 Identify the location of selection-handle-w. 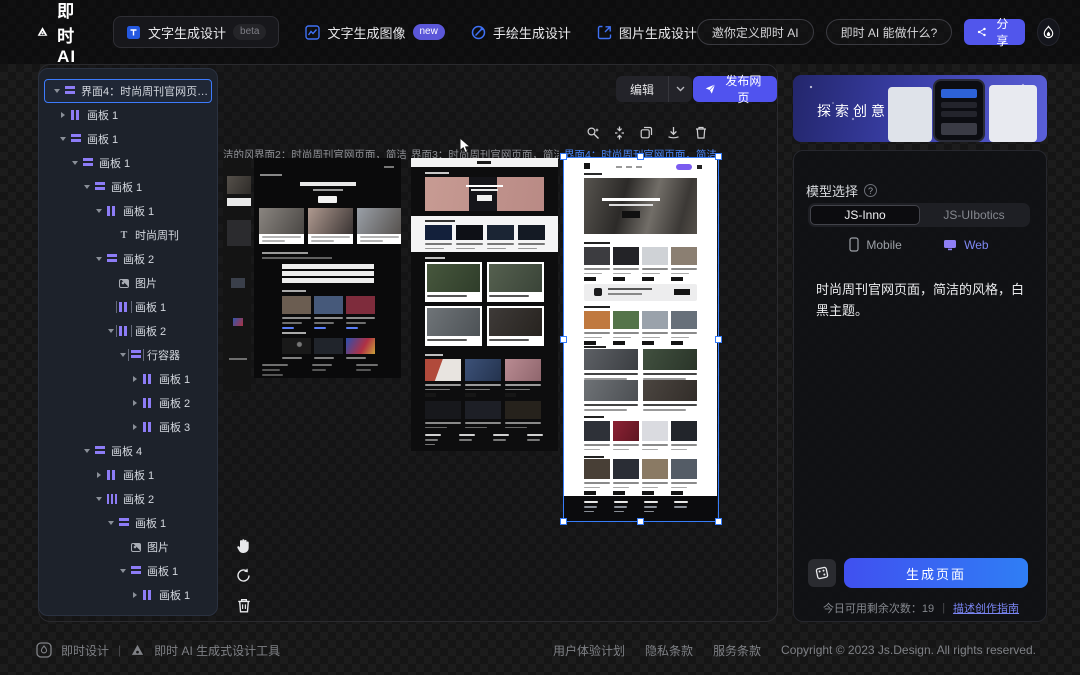
(563, 339).